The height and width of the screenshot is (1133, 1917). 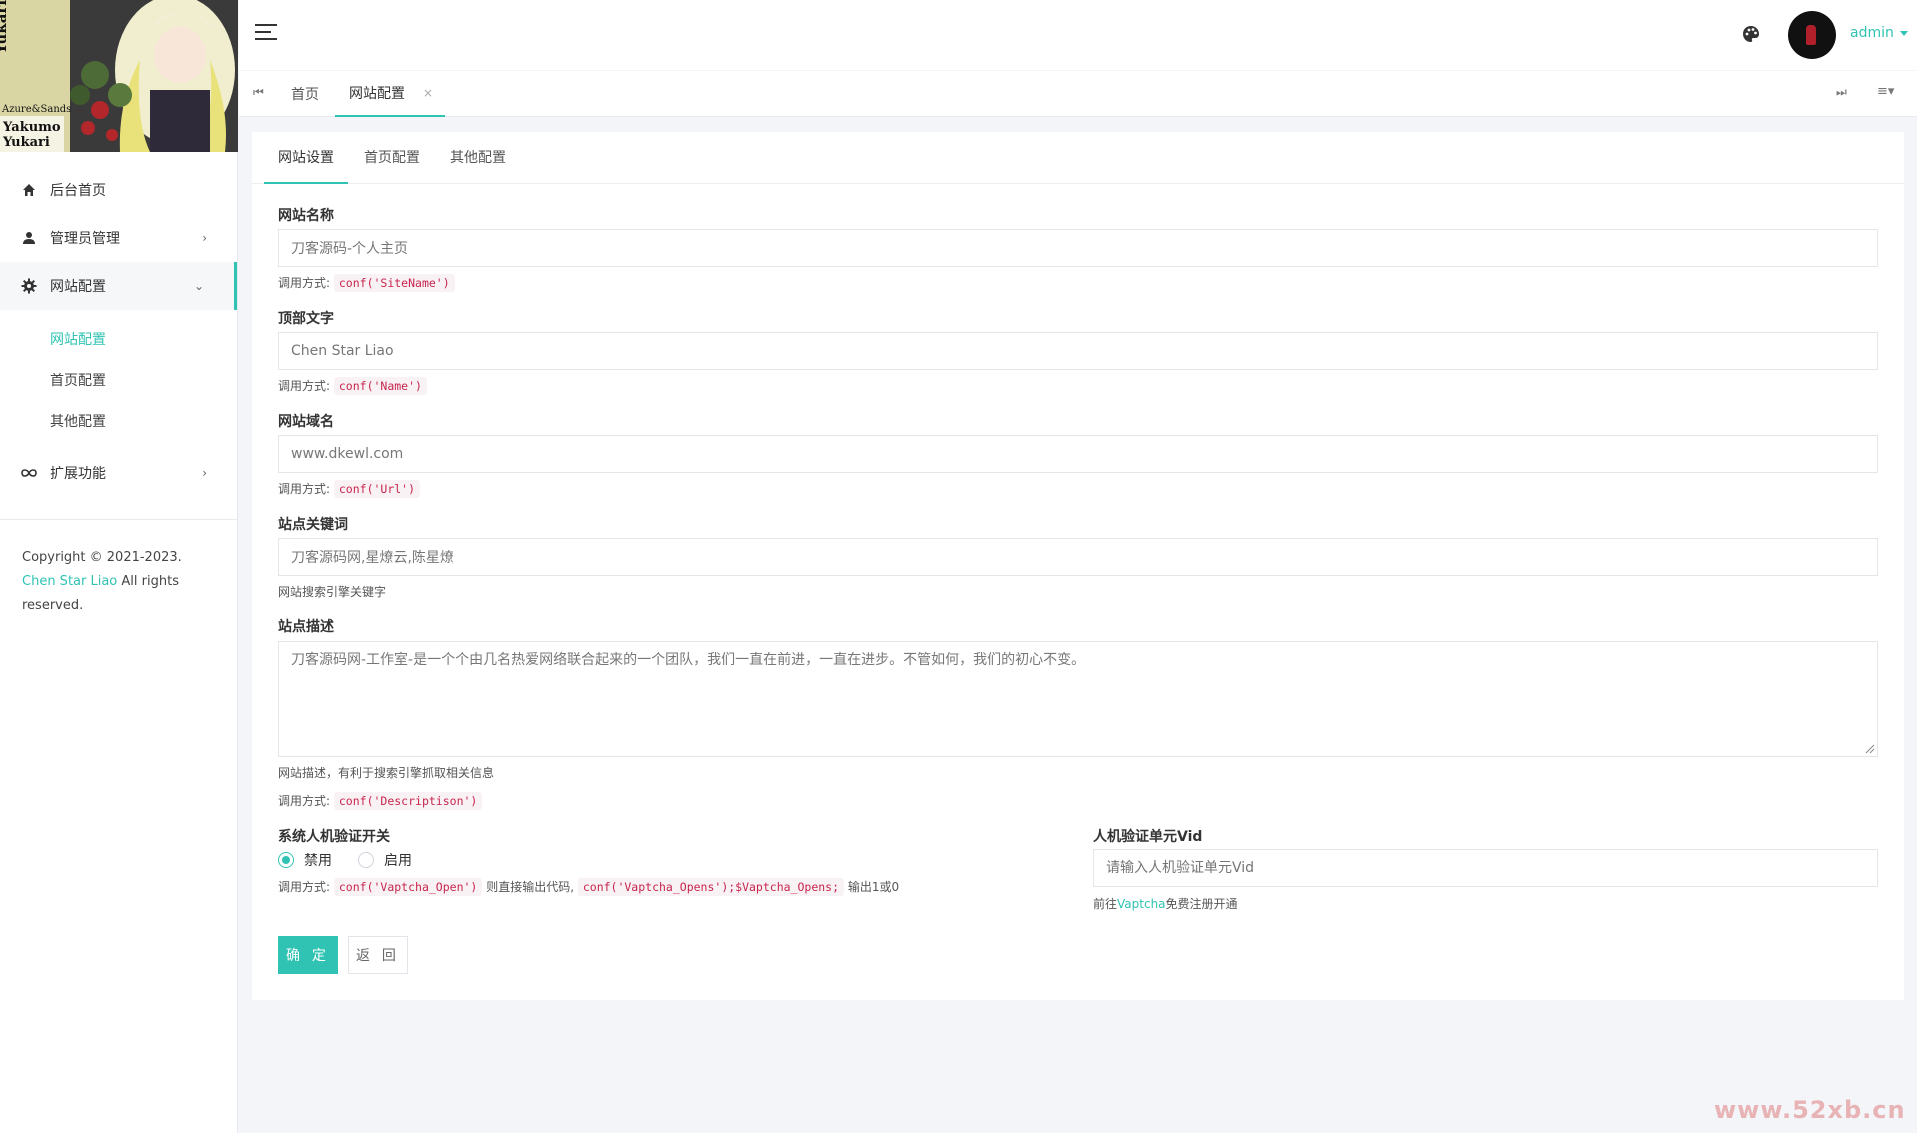 I want to click on sidebar-item-label: 管理员管理, so click(x=85, y=239).